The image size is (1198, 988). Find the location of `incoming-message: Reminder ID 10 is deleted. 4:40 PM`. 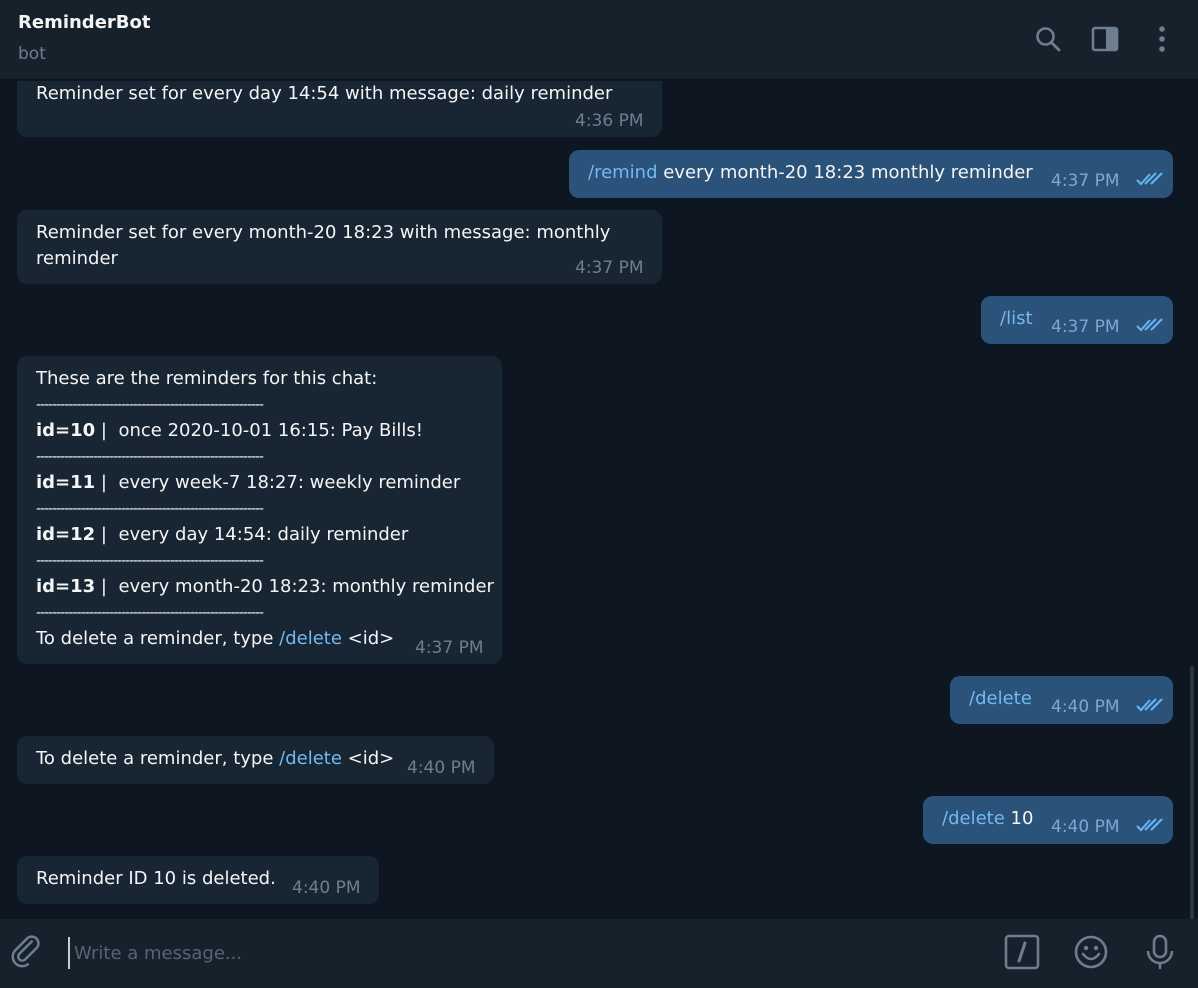

incoming-message: Reminder ID 10 is deleted. 4:40 PM is located at coordinates (198, 880).